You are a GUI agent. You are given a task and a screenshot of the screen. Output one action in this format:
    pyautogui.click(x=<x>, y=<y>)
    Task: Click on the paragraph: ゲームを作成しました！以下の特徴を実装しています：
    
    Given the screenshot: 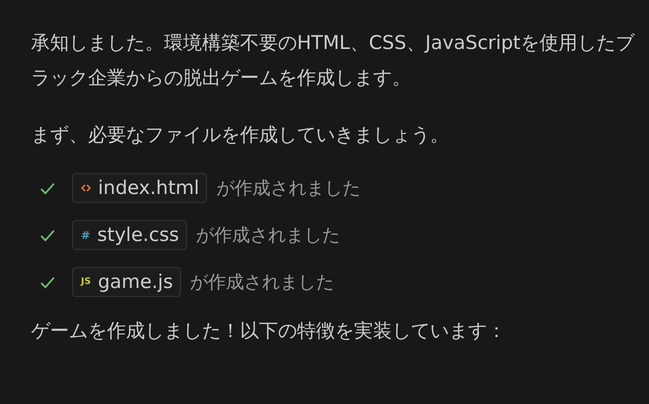 What is the action you would take?
    pyautogui.click(x=269, y=331)
    